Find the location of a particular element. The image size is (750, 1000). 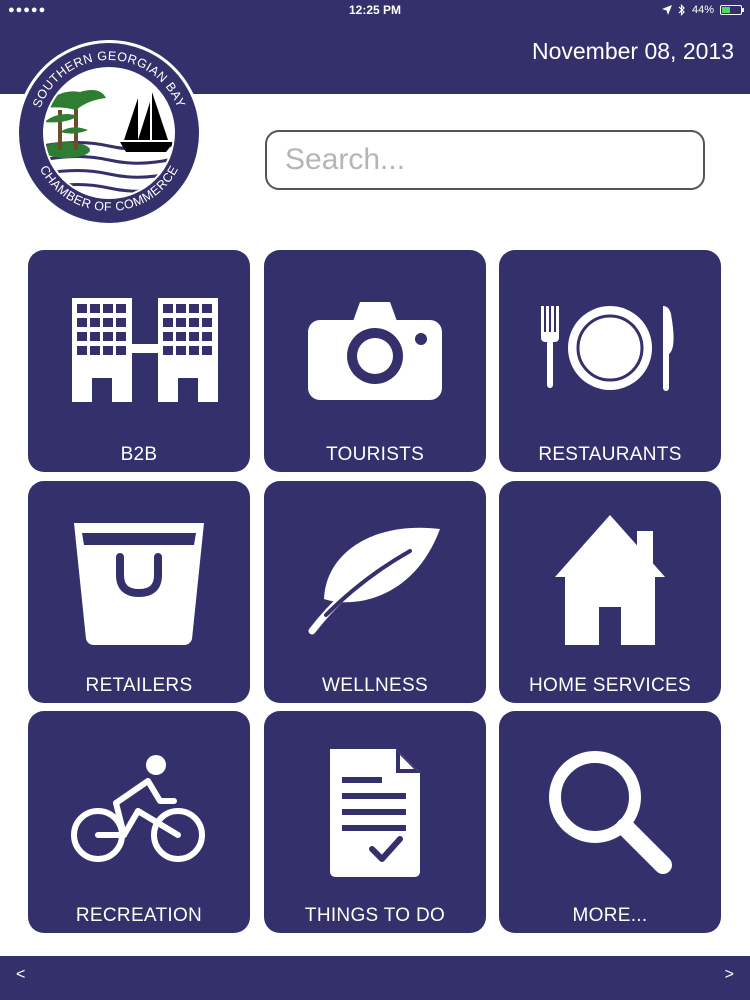

tile-label: HOME SERVICES is located at coordinates (610, 685).